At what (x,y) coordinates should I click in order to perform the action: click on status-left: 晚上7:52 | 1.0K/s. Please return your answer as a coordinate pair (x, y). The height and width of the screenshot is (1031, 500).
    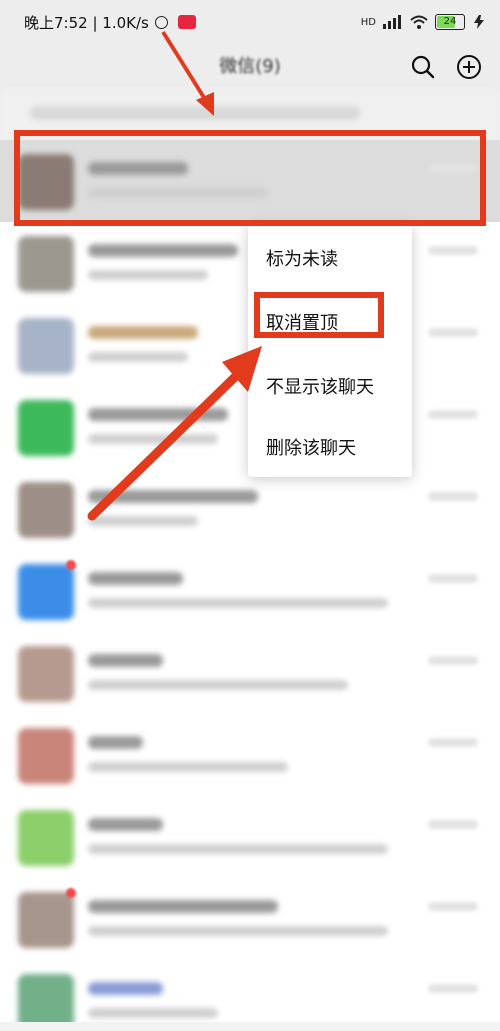
    Looking at the image, I should click on (110, 22).